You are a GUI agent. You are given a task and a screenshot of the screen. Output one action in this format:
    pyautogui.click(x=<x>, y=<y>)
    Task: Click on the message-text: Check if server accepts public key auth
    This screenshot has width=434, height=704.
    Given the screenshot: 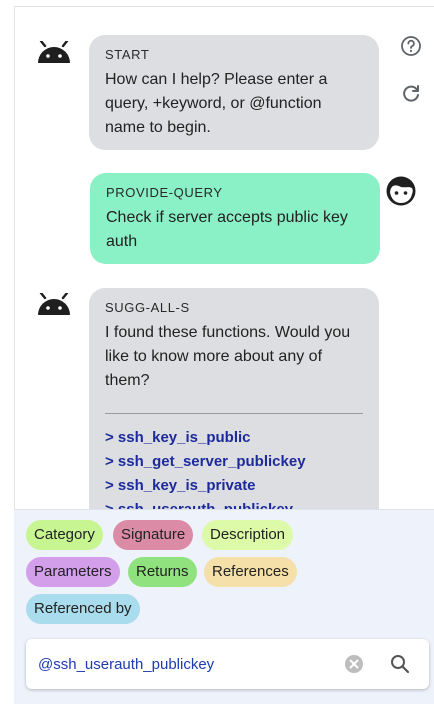 What is the action you would take?
    pyautogui.click(x=227, y=229)
    